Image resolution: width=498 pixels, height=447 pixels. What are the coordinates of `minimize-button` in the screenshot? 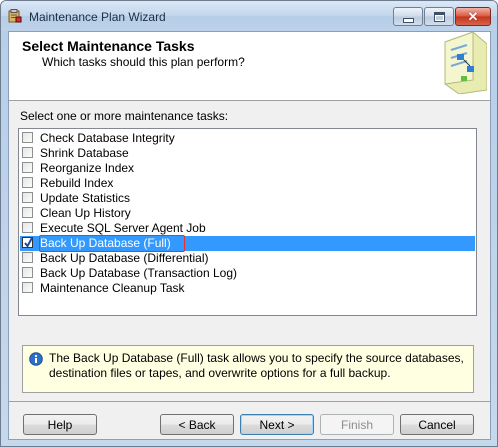 It's located at (408, 16).